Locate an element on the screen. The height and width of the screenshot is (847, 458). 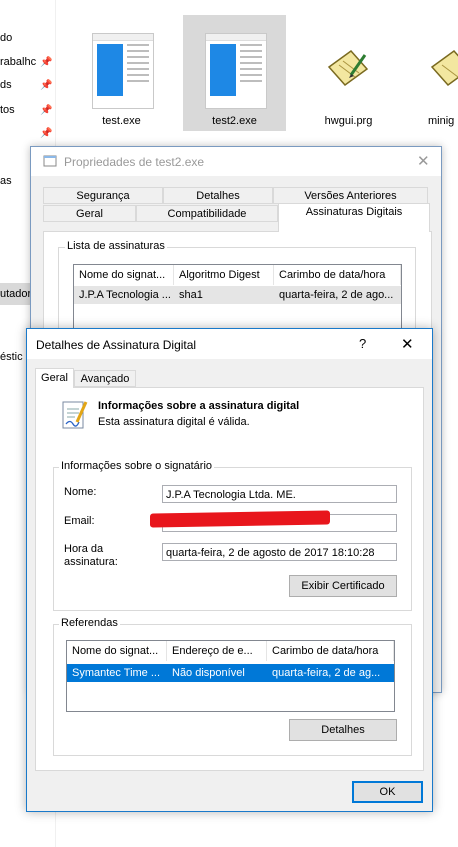
name-field: J.P.A Tecnologia Ltda. ME. is located at coordinates (279, 494).